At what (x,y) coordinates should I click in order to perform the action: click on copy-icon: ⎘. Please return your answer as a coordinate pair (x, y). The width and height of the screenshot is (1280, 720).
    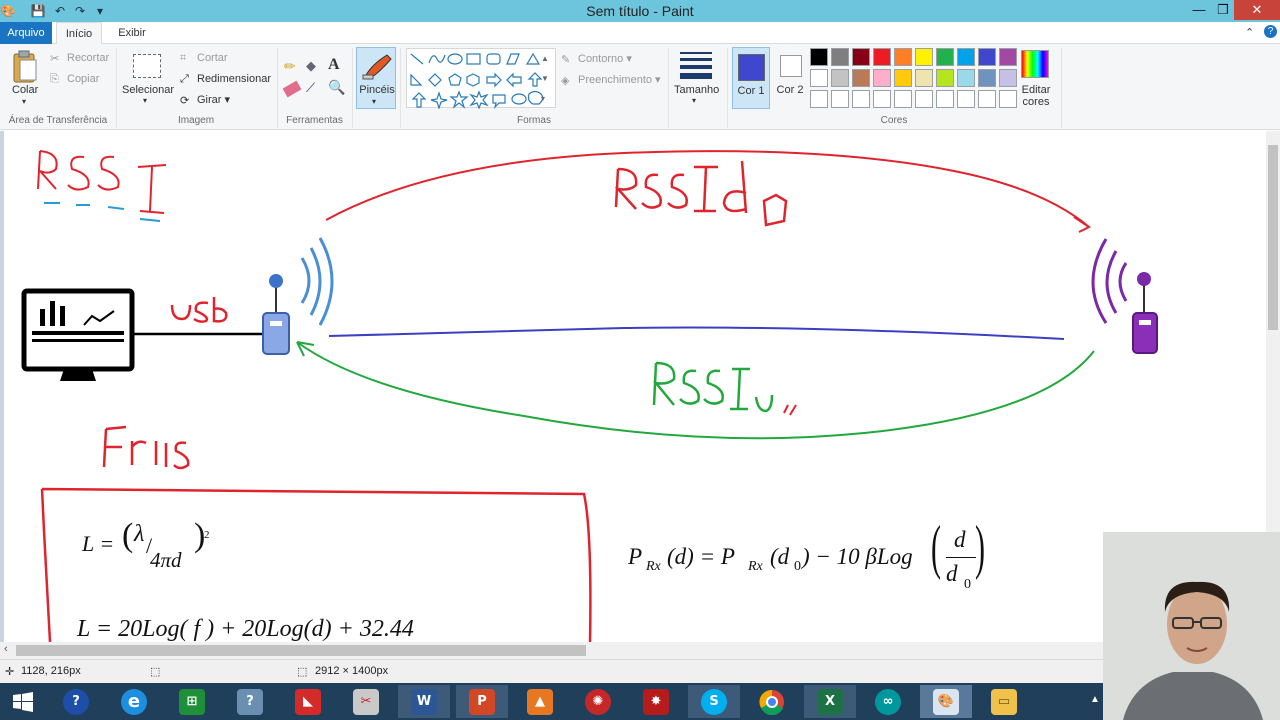
    Looking at the image, I should click on (54, 79).